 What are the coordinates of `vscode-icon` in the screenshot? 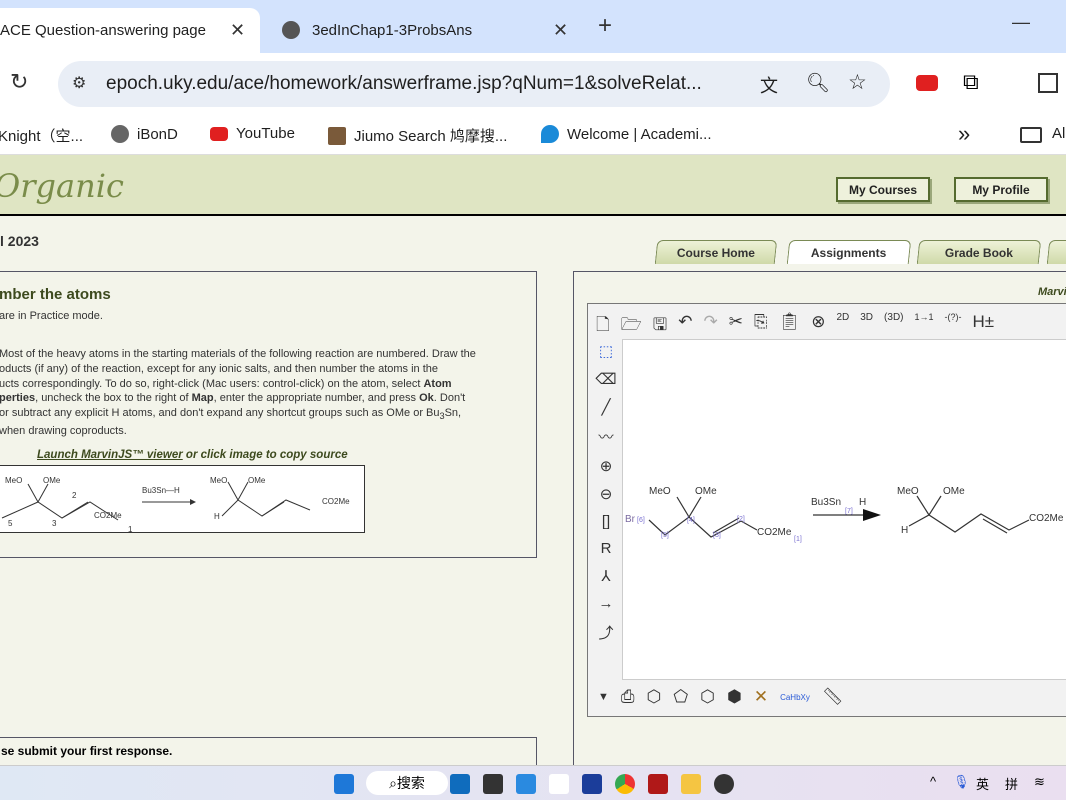 It's located at (526, 784).